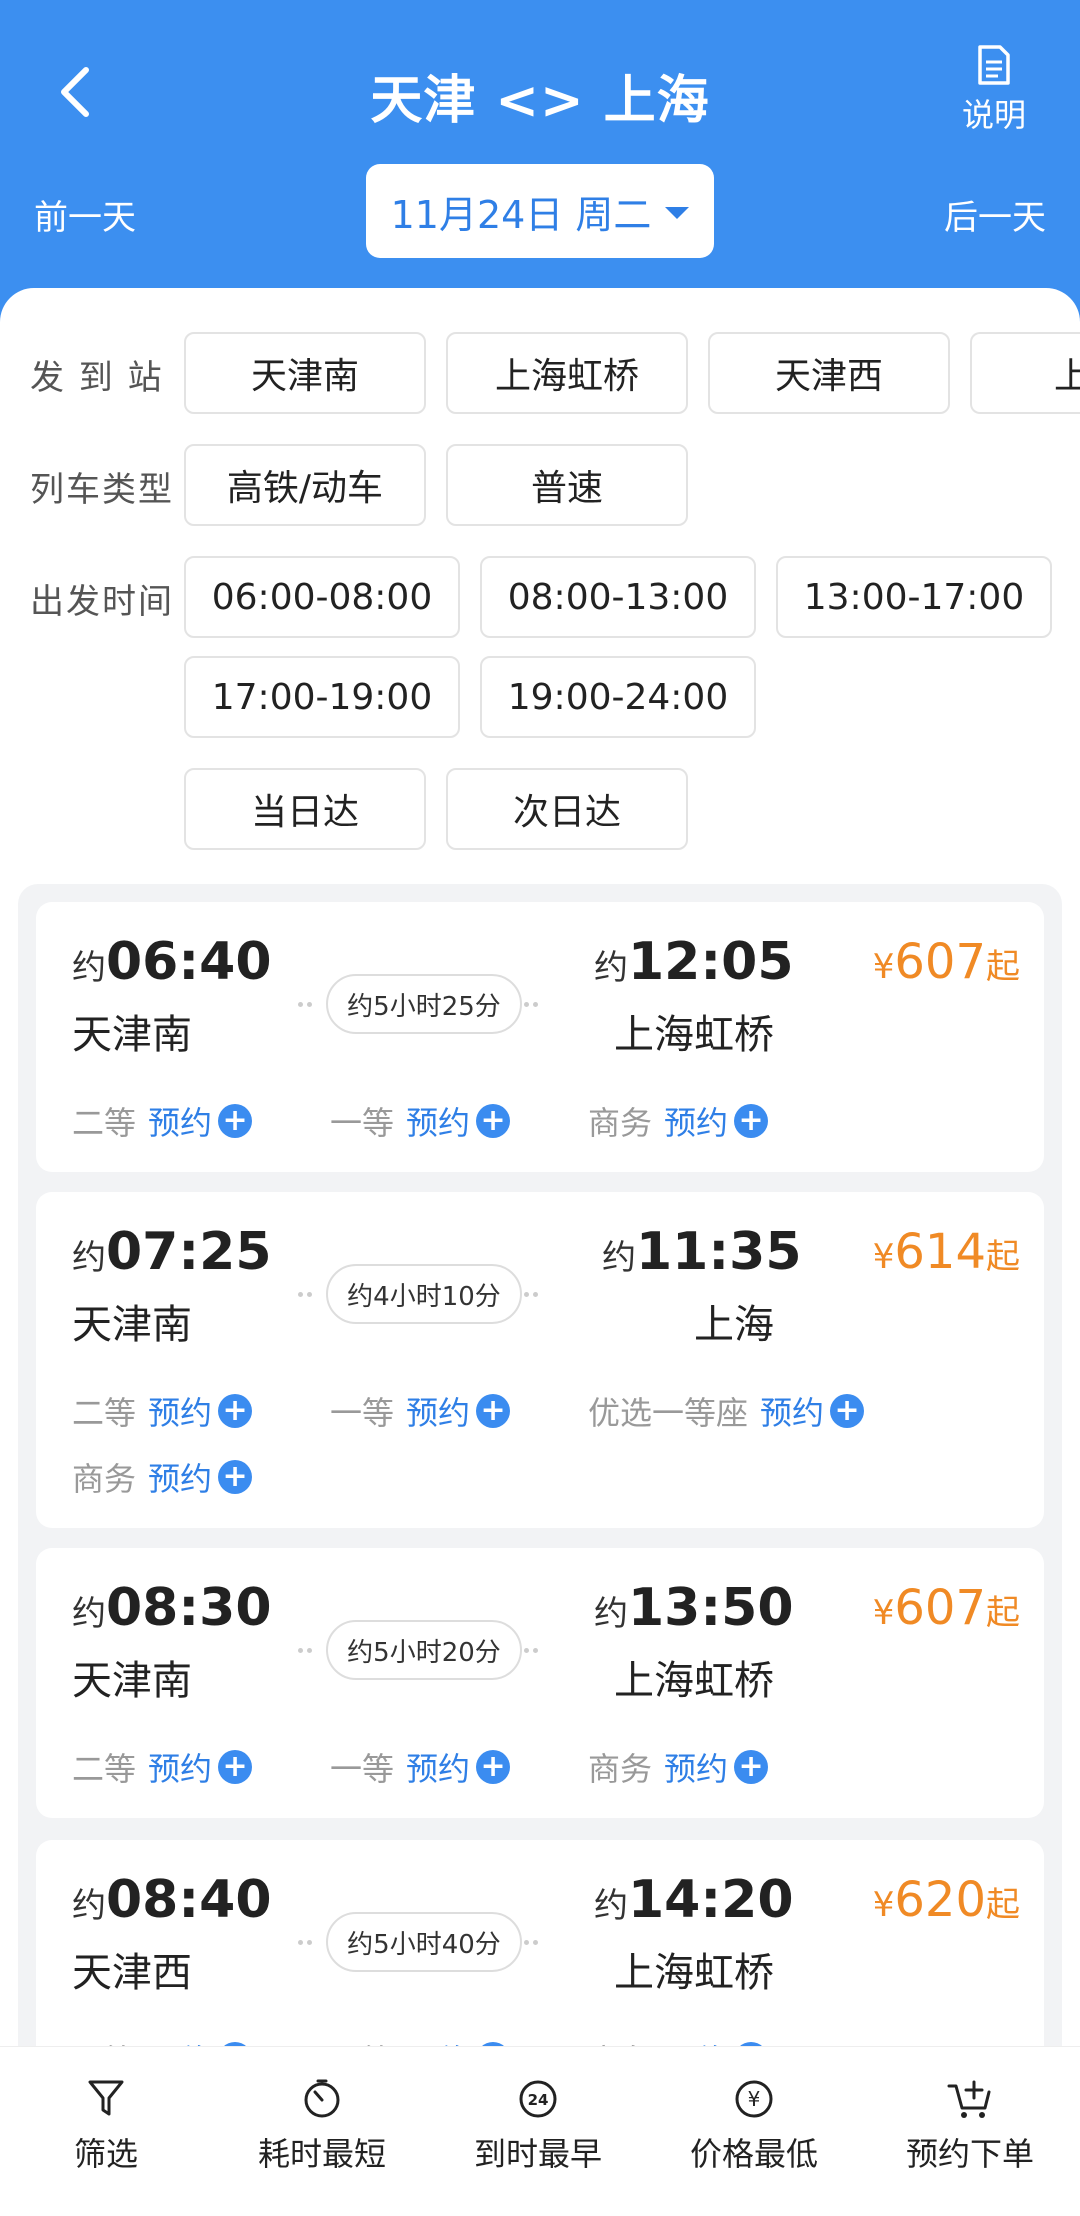 The width and height of the screenshot is (1080, 2216). Describe the element at coordinates (540, 150) in the screenshot. I see `header: 天津 <> 上海 说明 前一天 11月24日 周二 后一天` at that location.